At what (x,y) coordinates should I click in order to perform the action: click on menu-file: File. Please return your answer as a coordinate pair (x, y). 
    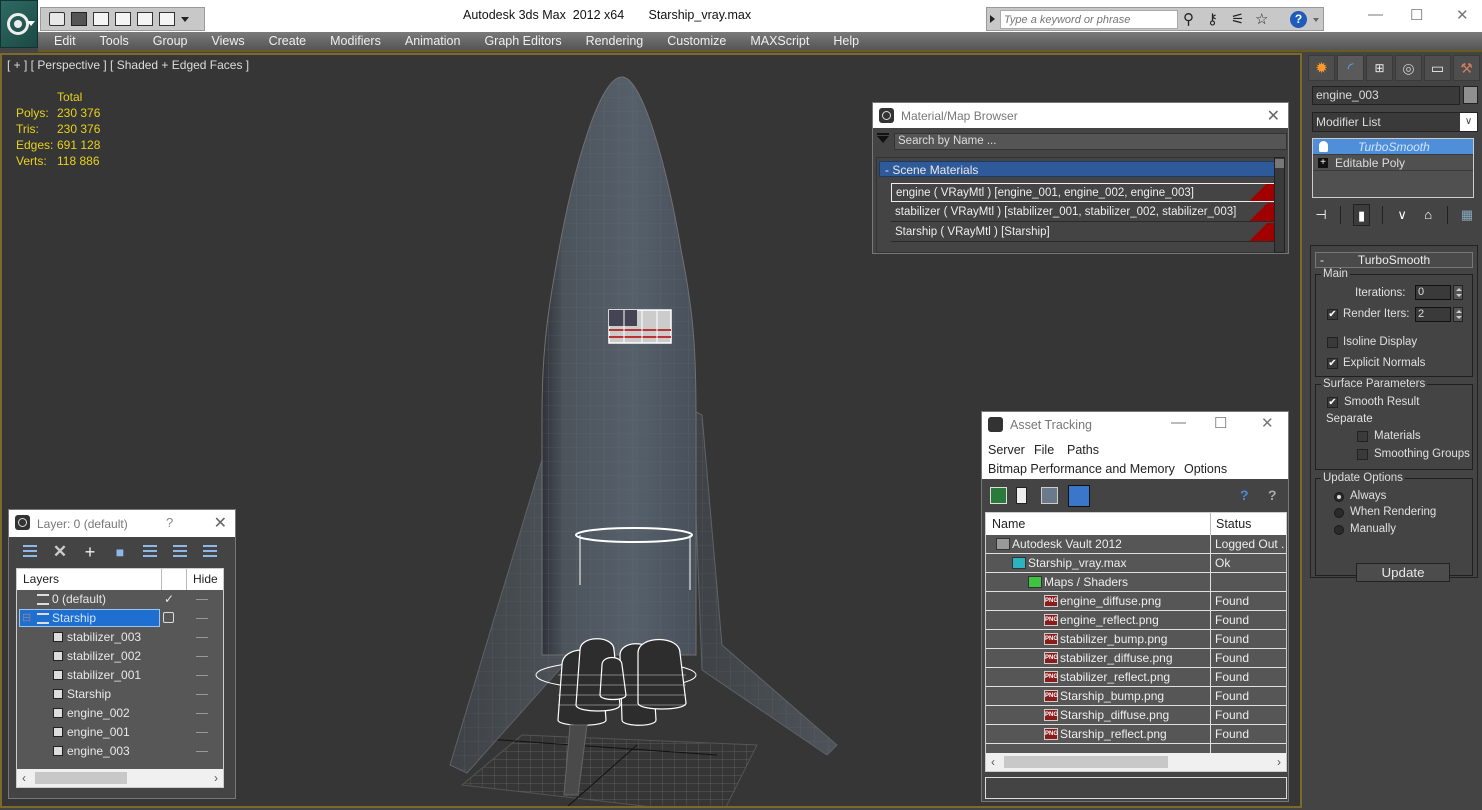
    Looking at the image, I should click on (1044, 450).